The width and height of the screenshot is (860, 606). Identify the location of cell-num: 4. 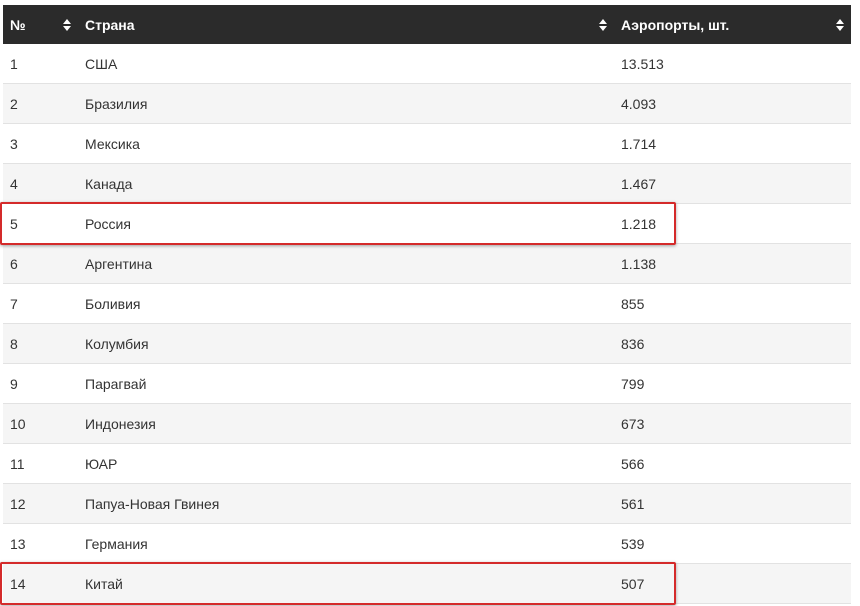
(14, 183).